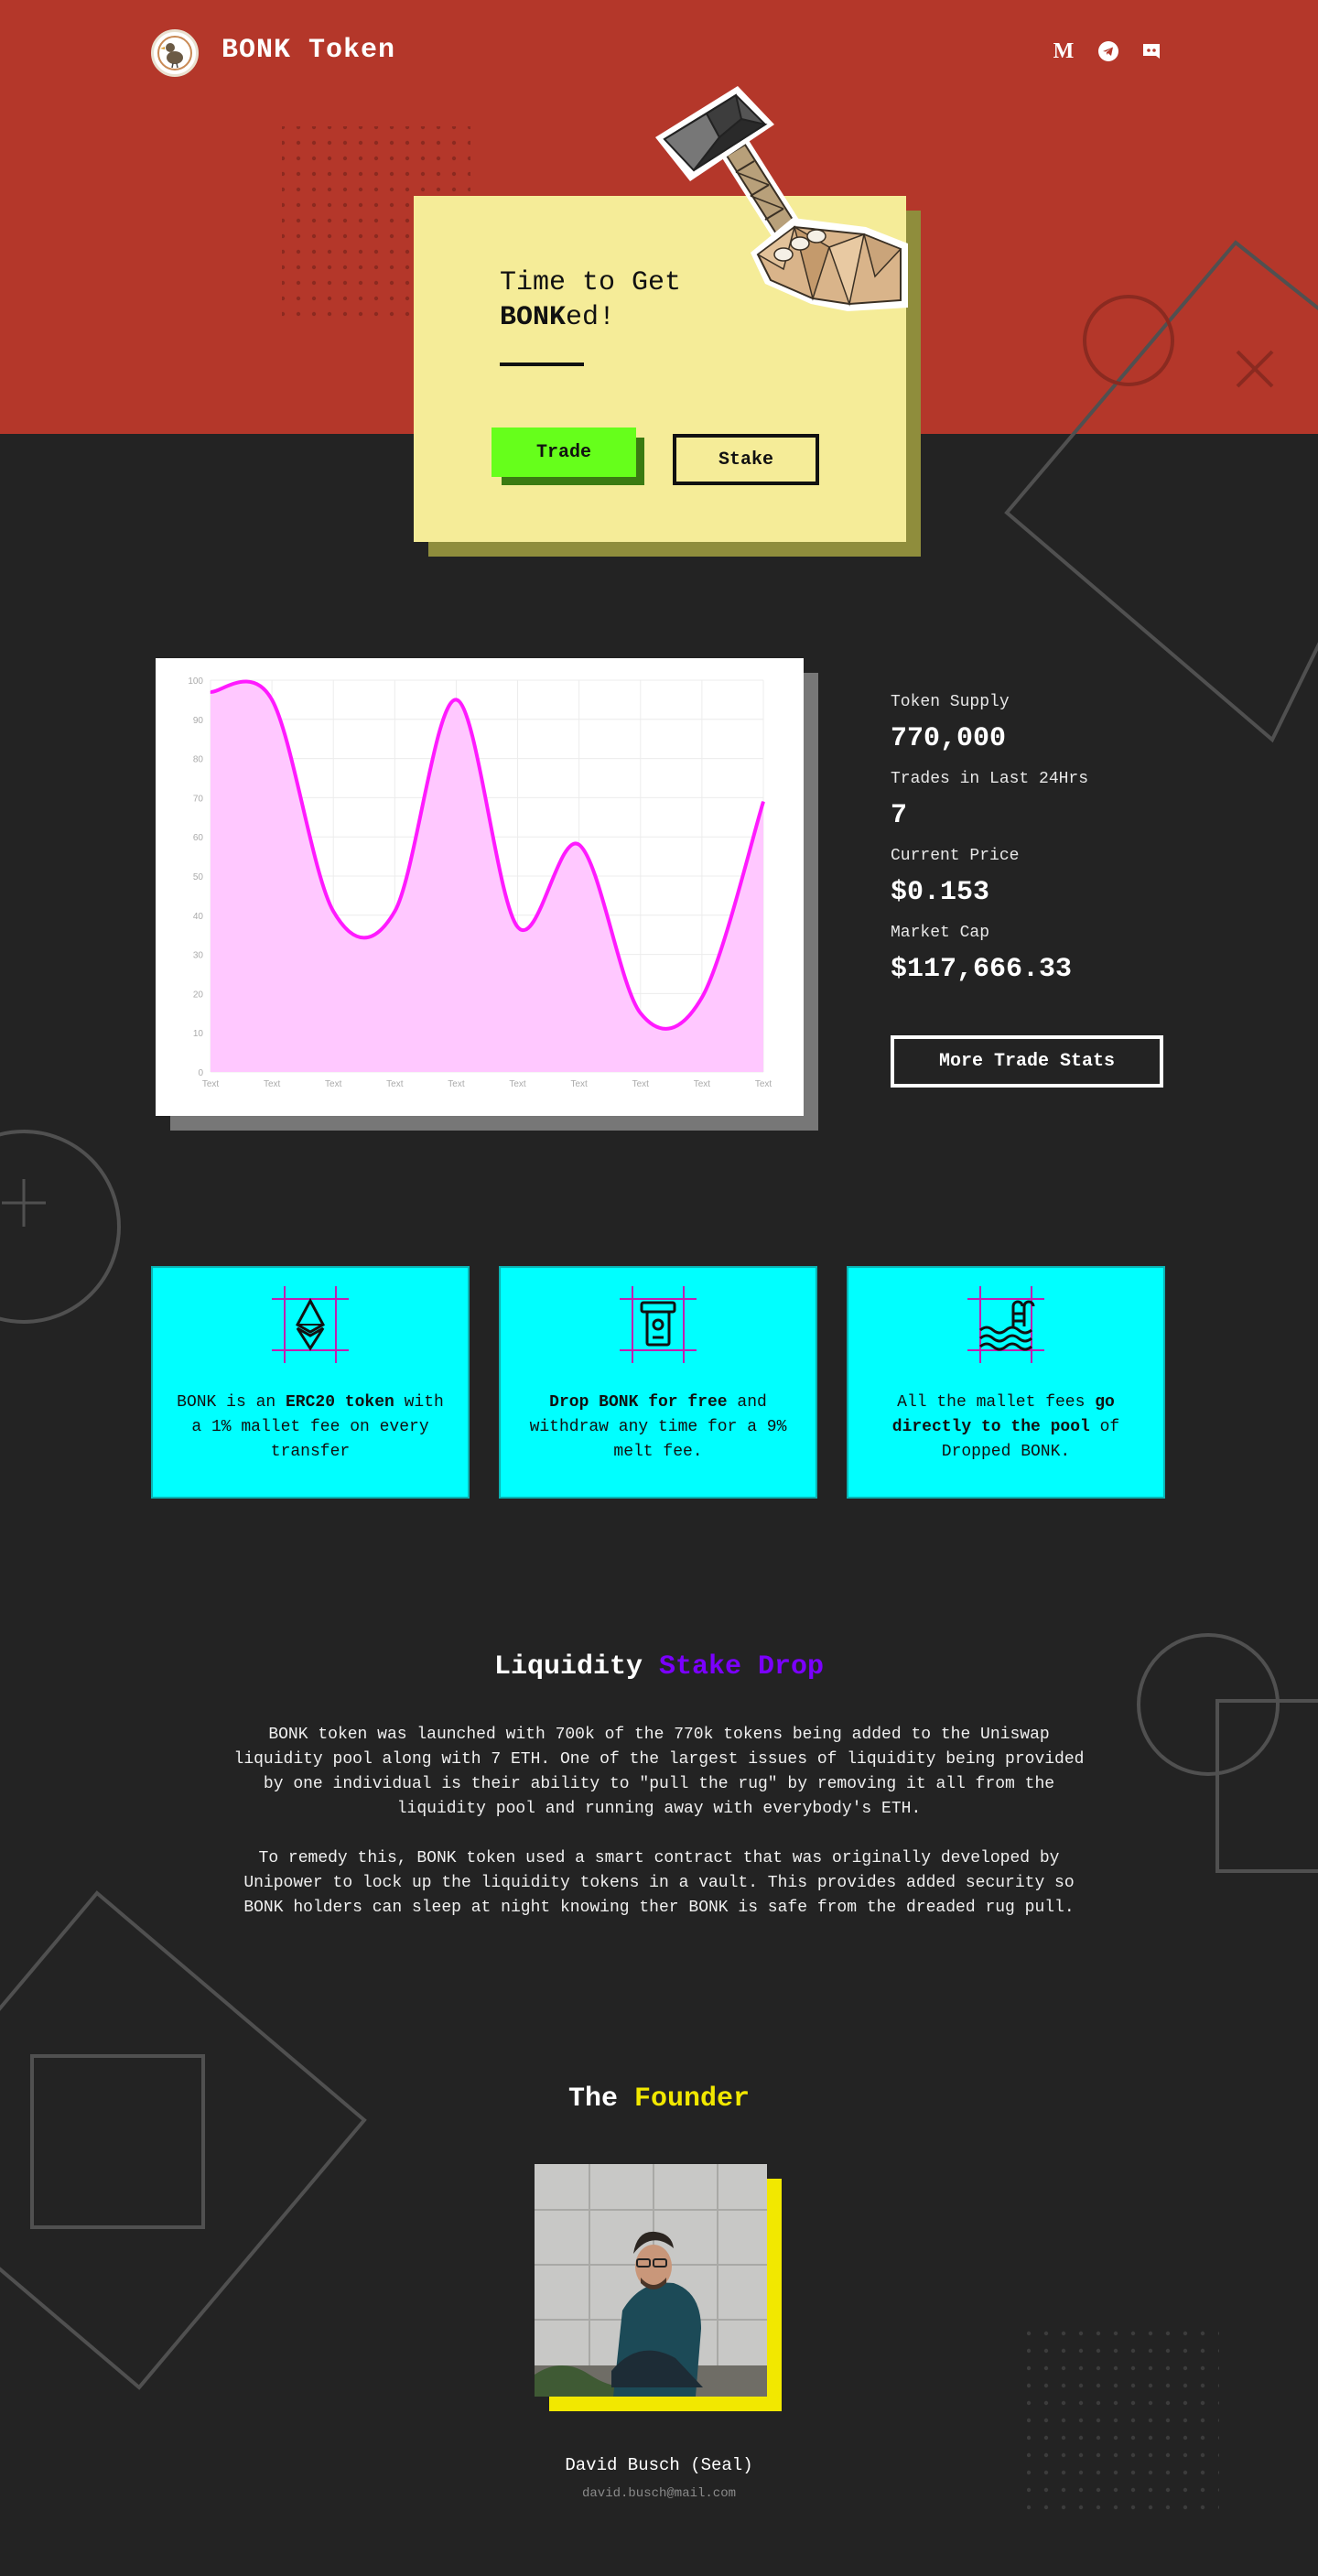  I want to click on telegram-link, so click(1108, 51).